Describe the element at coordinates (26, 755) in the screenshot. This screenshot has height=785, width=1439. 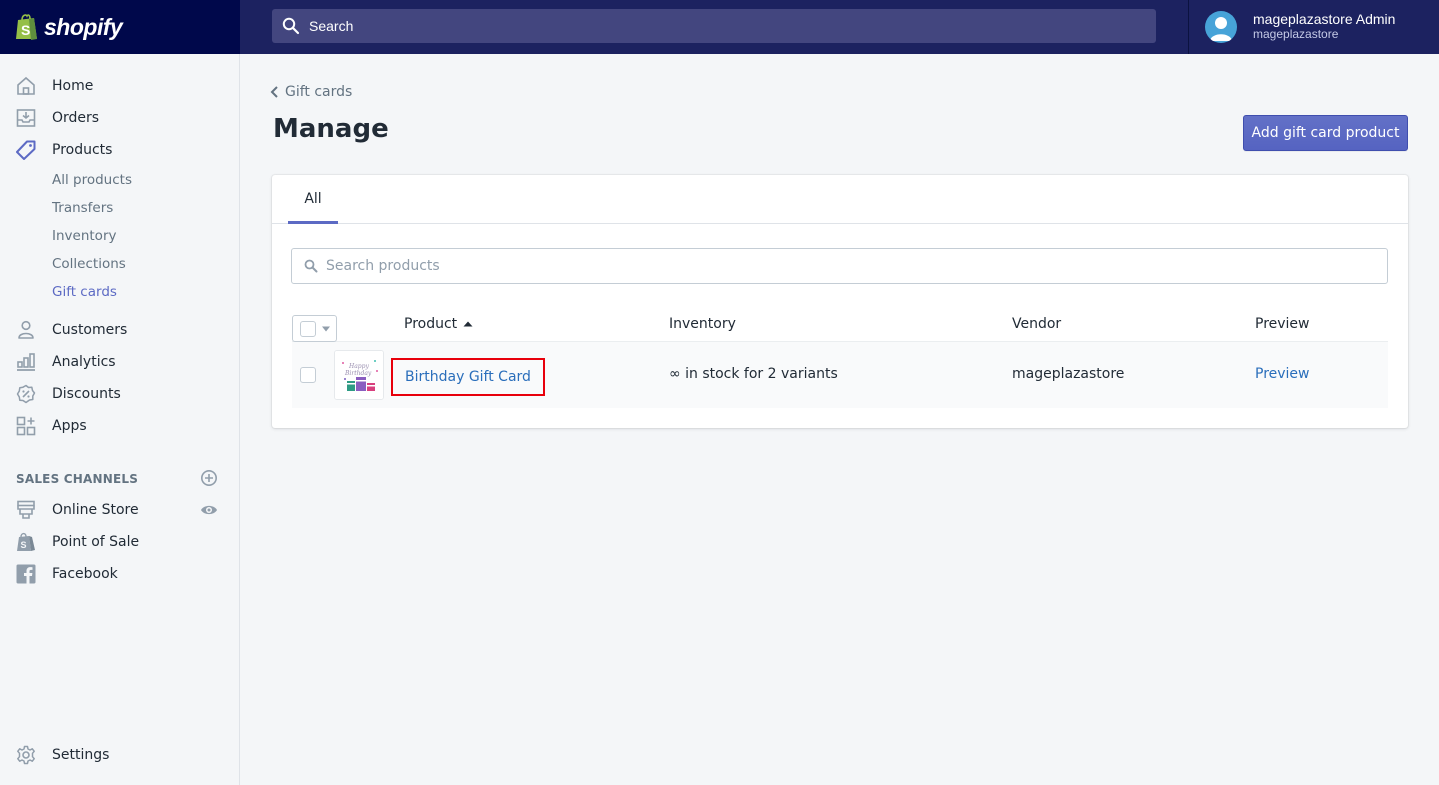
I see `gear-icon` at that location.